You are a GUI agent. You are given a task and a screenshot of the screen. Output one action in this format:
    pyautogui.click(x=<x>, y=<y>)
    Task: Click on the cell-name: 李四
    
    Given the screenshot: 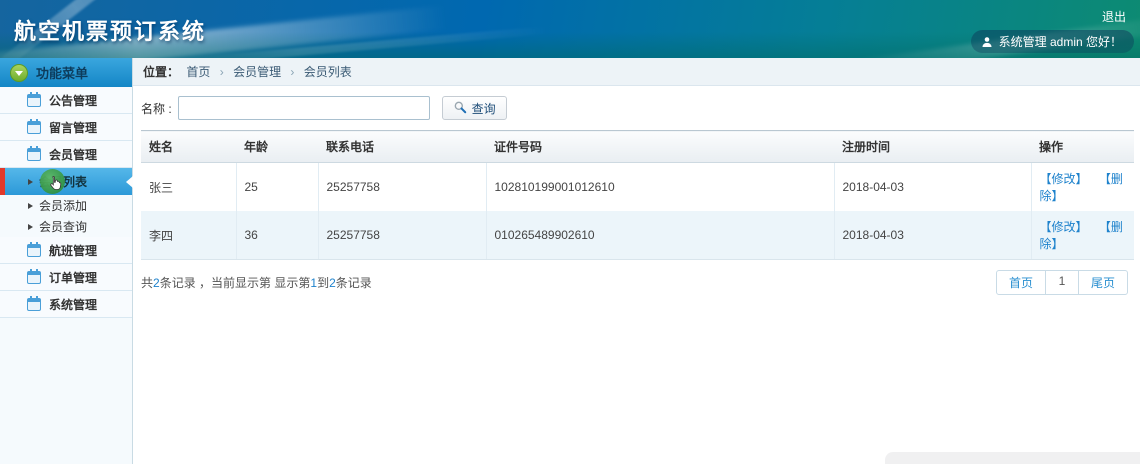 What is the action you would take?
    pyautogui.click(x=189, y=235)
    